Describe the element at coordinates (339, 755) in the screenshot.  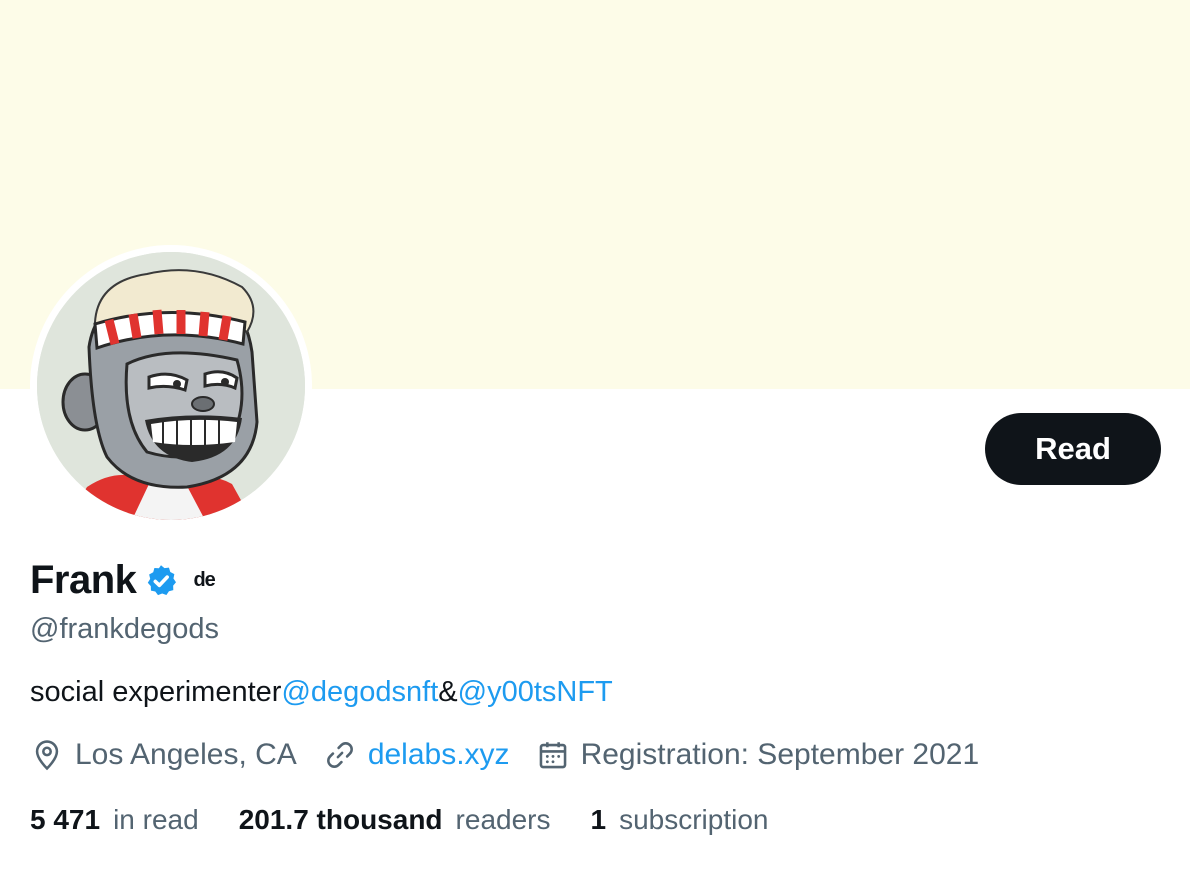
I see `link-icon` at that location.